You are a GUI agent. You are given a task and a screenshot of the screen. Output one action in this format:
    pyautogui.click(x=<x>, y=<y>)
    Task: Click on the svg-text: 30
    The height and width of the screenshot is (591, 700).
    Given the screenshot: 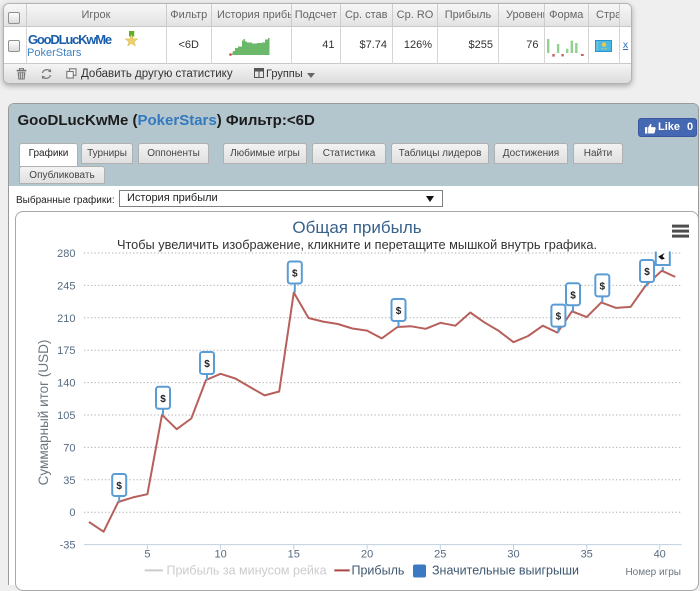 What is the action you would take?
    pyautogui.click(x=513, y=555)
    